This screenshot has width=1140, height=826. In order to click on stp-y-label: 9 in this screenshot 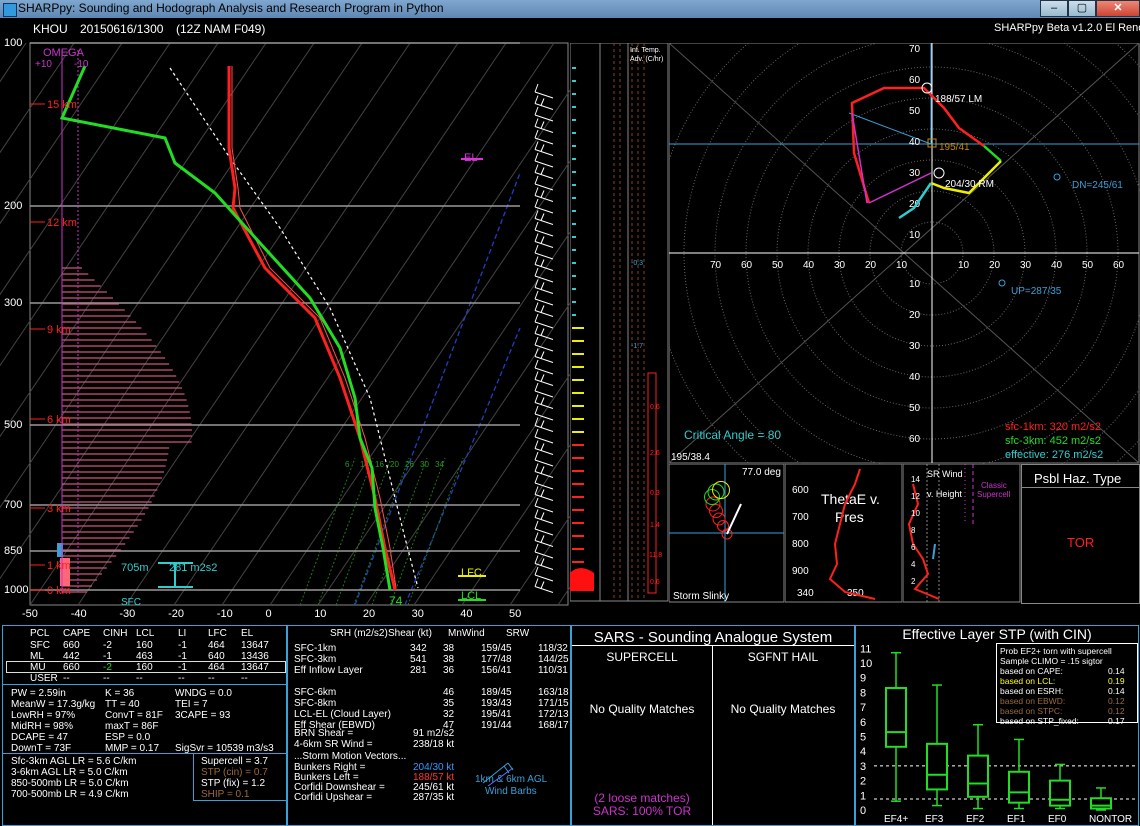, I will do `click(863, 679)`.